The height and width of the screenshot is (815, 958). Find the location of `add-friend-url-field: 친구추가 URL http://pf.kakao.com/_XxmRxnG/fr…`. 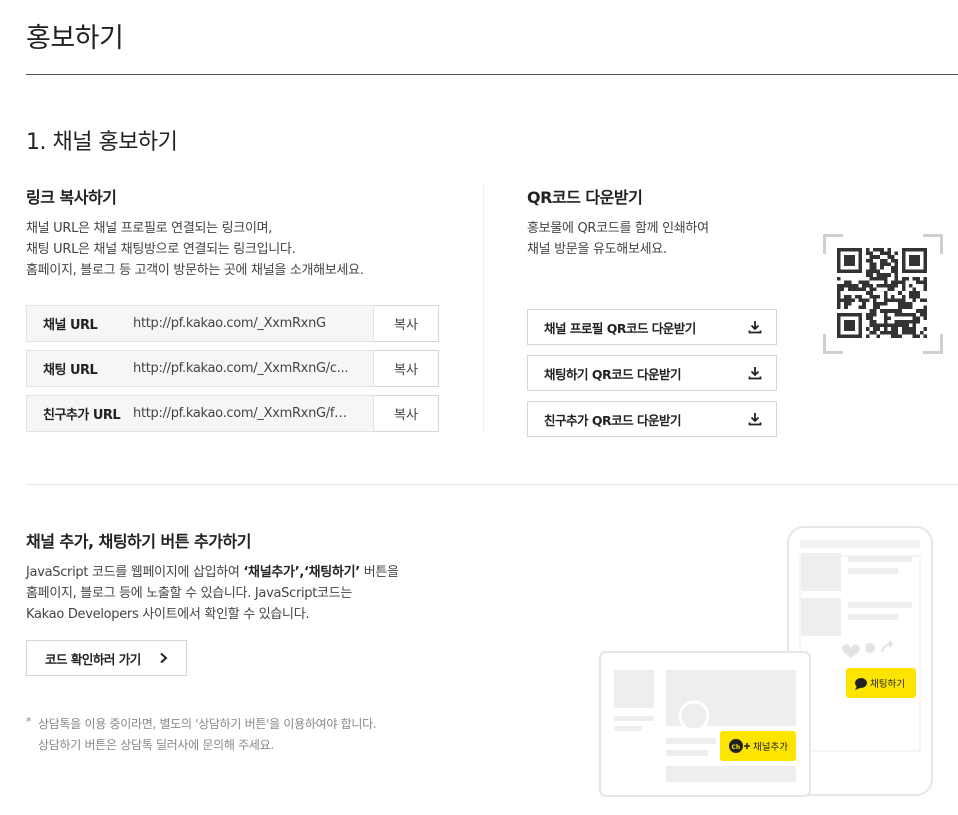

add-friend-url-field: 친구추가 URL http://pf.kakao.com/_XxmRxnG/fr… is located at coordinates (200, 413).